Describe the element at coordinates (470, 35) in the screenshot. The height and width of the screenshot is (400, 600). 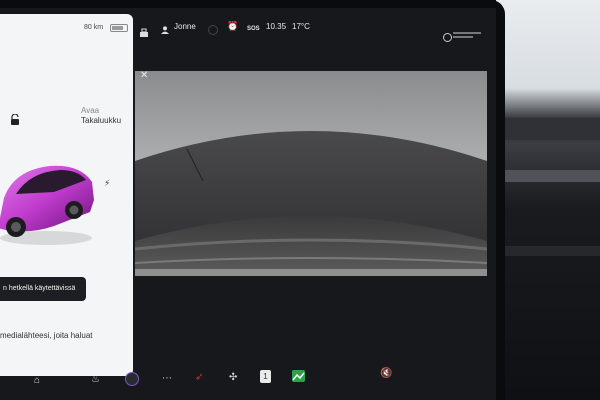
I see `brand-logo-text` at that location.